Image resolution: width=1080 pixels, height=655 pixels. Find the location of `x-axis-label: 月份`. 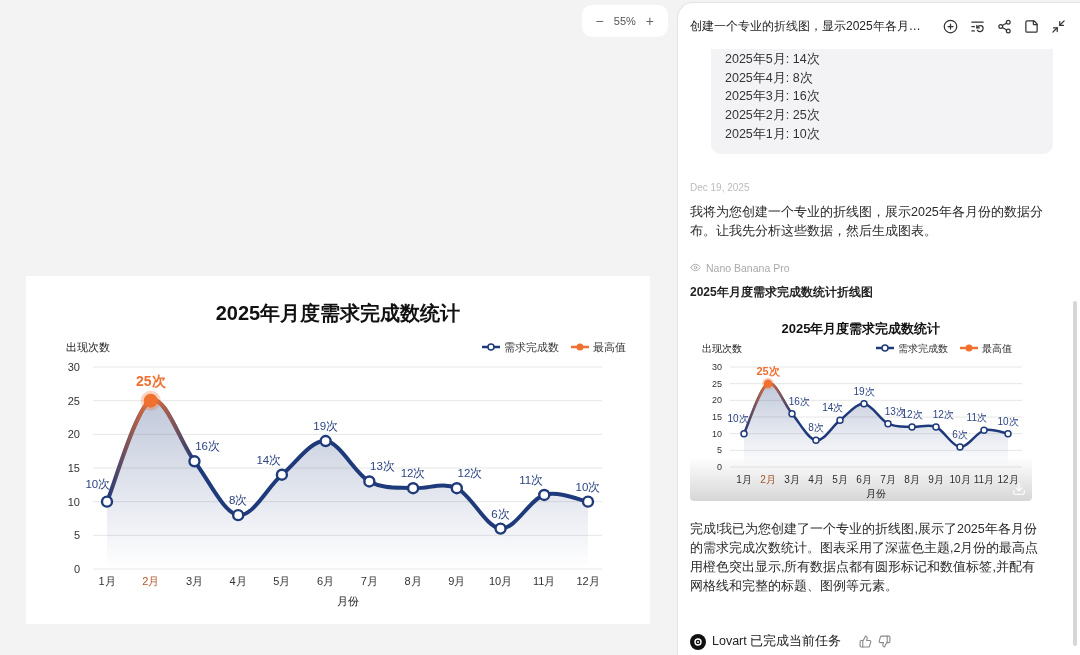

x-axis-label: 月份 is located at coordinates (347, 601).